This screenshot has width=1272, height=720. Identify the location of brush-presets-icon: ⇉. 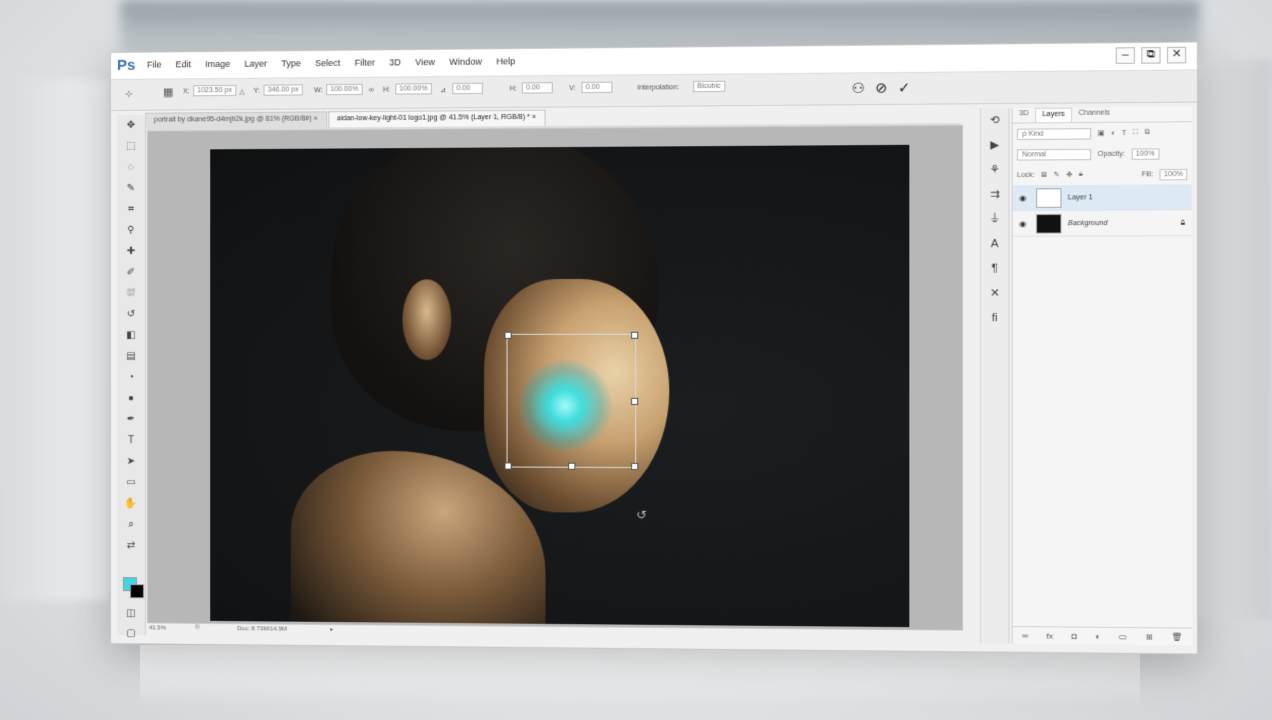
(994, 194).